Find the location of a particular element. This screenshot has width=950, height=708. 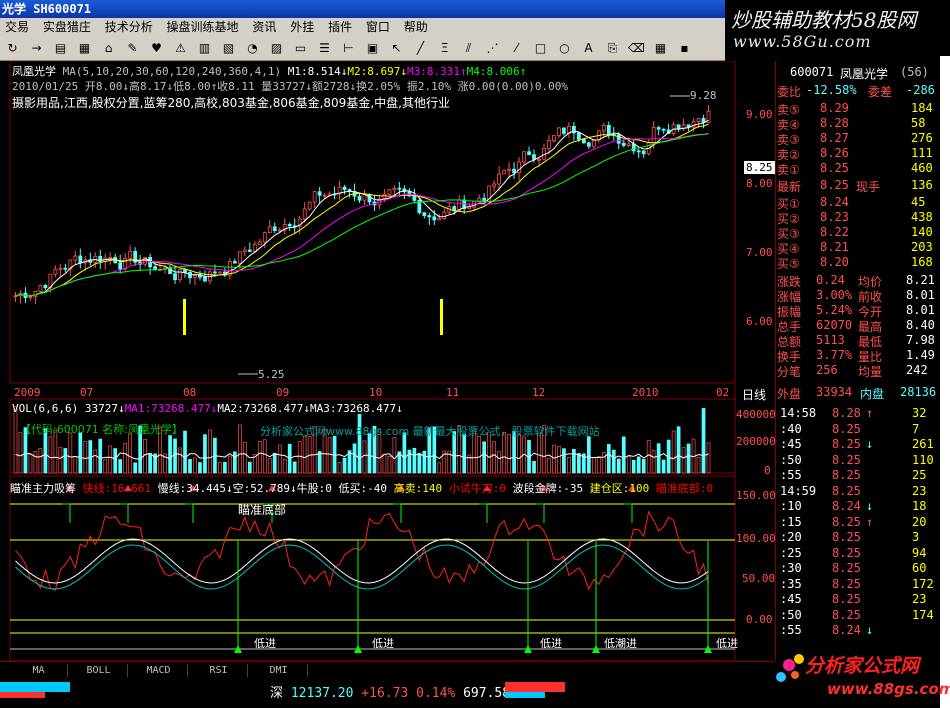

logo-text: 分析家公式网 is located at coordinates (862, 666).